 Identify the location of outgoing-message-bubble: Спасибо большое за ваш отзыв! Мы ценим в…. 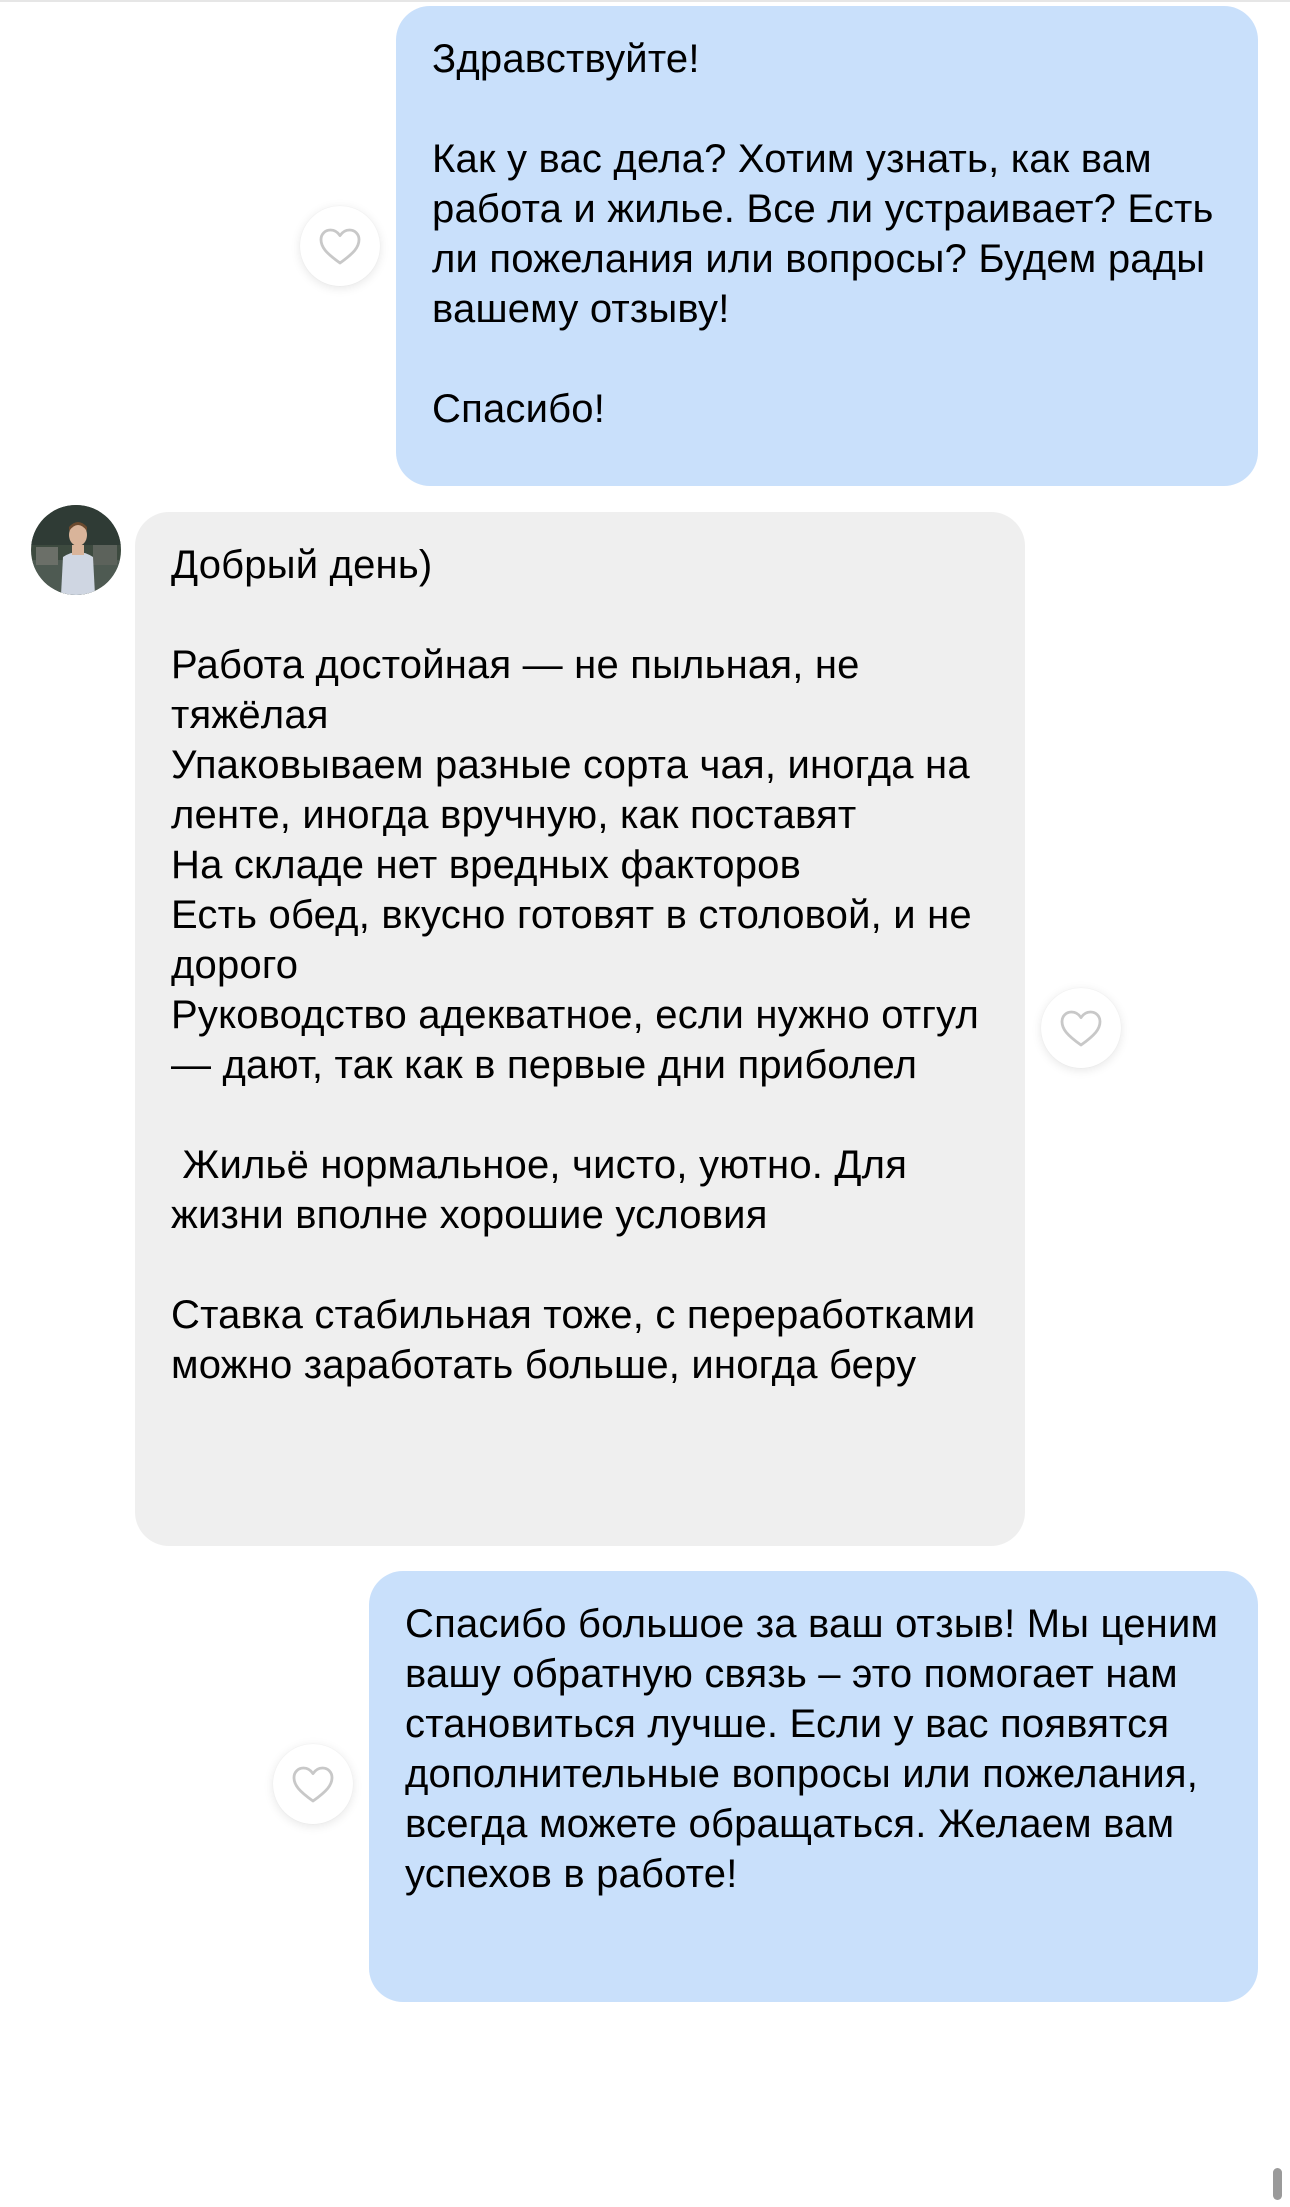
(813, 1786).